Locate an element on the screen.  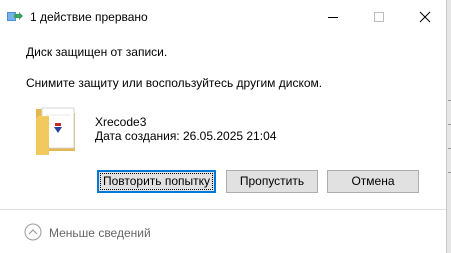
focus-rectangle is located at coordinates (156, 181).